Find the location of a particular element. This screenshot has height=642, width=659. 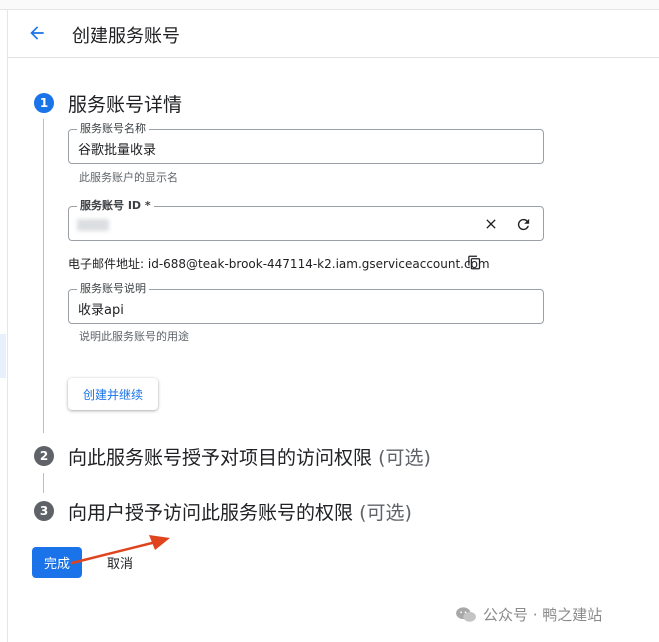

service-account-name-field: 服务账号名称 谷歌批量收录 is located at coordinates (306, 143).